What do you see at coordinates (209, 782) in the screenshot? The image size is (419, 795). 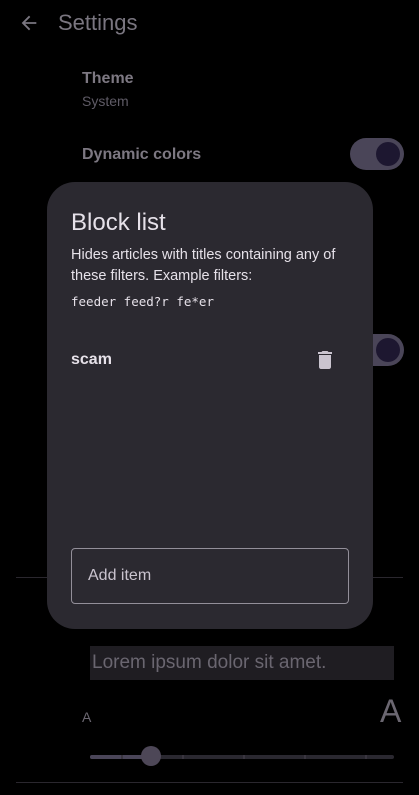 I see `divider` at bounding box center [209, 782].